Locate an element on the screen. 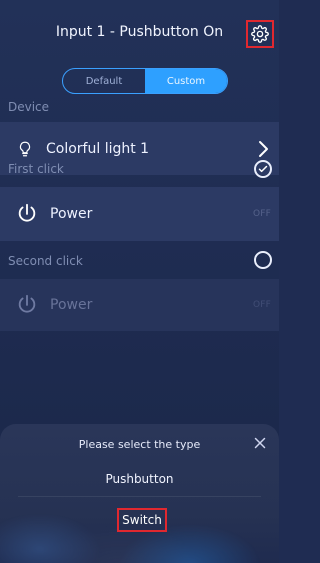 This screenshot has width=320, height=563. header: Input 1 - Pushbutton On is located at coordinates (139, 31).